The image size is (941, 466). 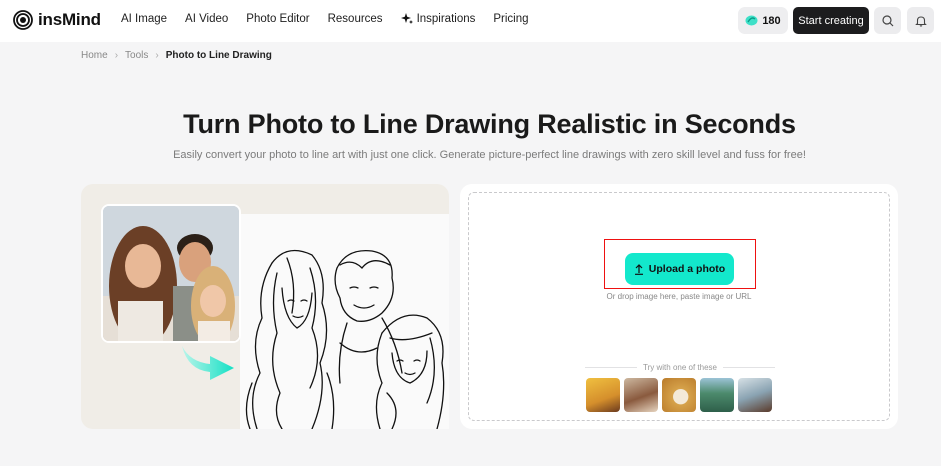 I want to click on notifications-button, so click(x=920, y=20).